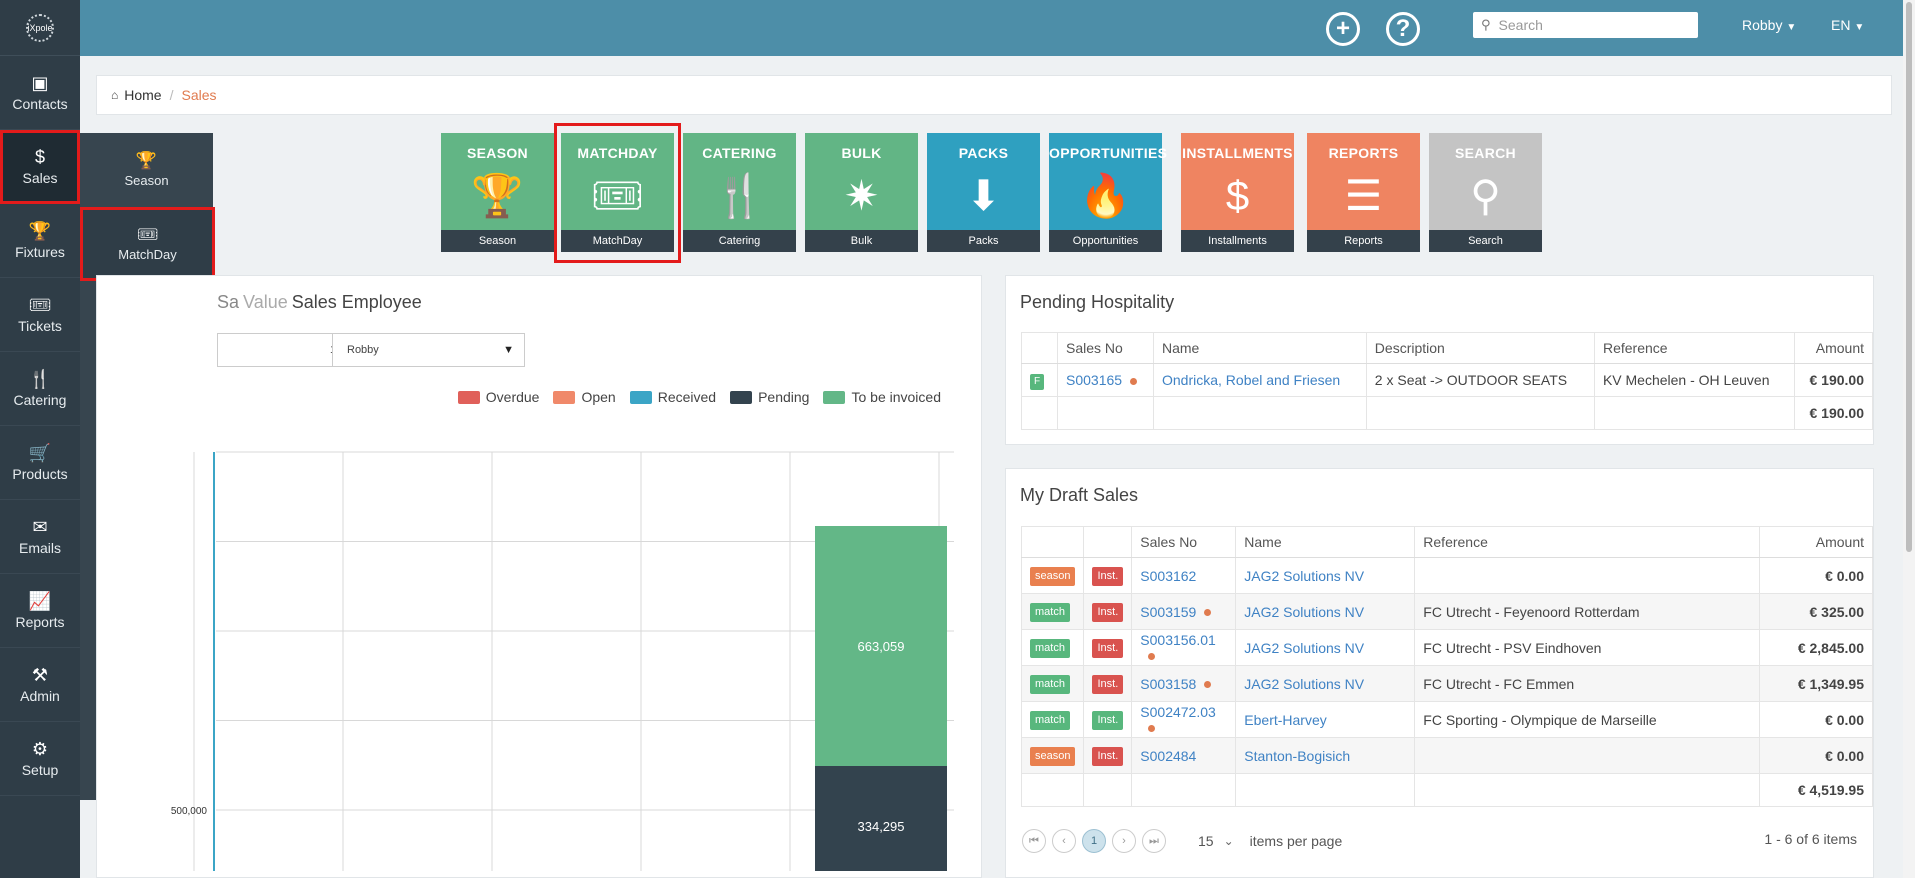  What do you see at coordinates (1847, 25) in the screenshot?
I see `language-menu: EN ▼` at bounding box center [1847, 25].